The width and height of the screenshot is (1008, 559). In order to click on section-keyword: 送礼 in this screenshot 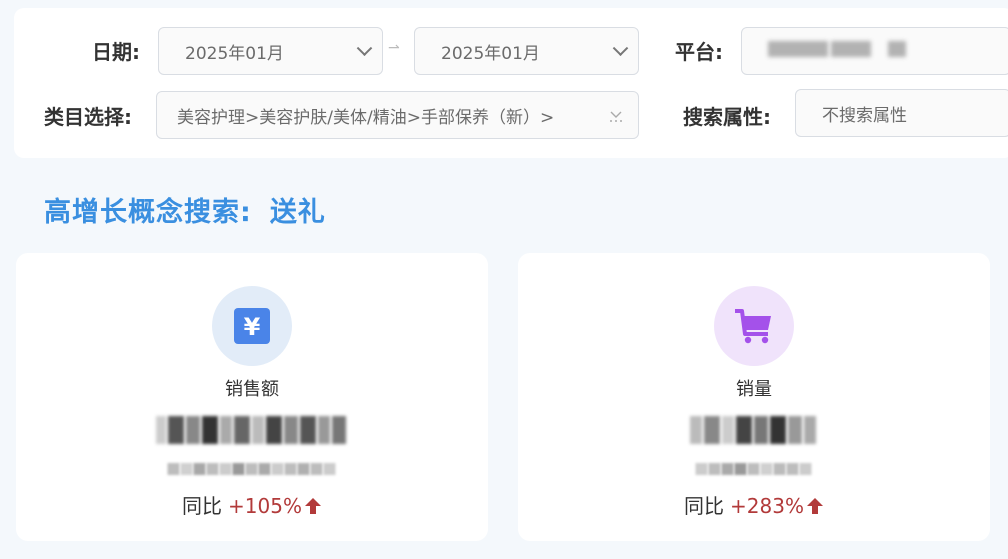, I will do `click(297, 212)`.